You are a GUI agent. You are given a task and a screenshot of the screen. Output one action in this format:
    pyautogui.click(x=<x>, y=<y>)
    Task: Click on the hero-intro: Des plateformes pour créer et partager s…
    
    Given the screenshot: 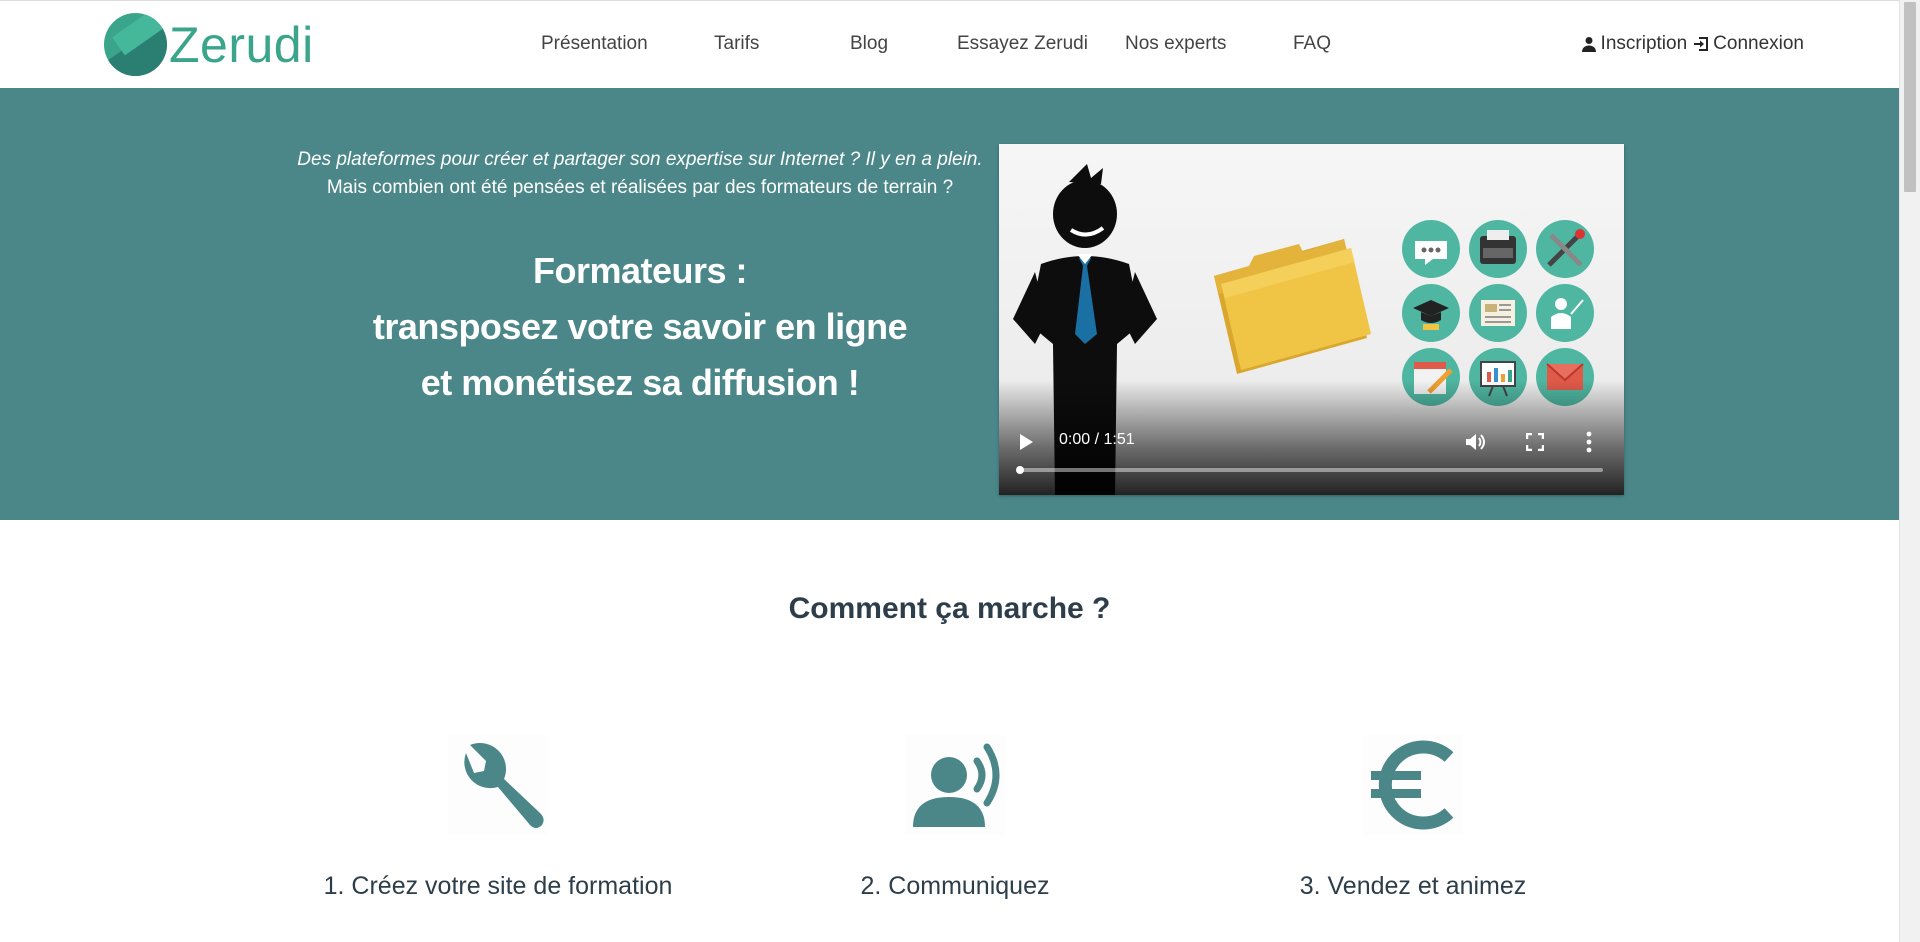 What is the action you would take?
    pyautogui.click(x=640, y=174)
    